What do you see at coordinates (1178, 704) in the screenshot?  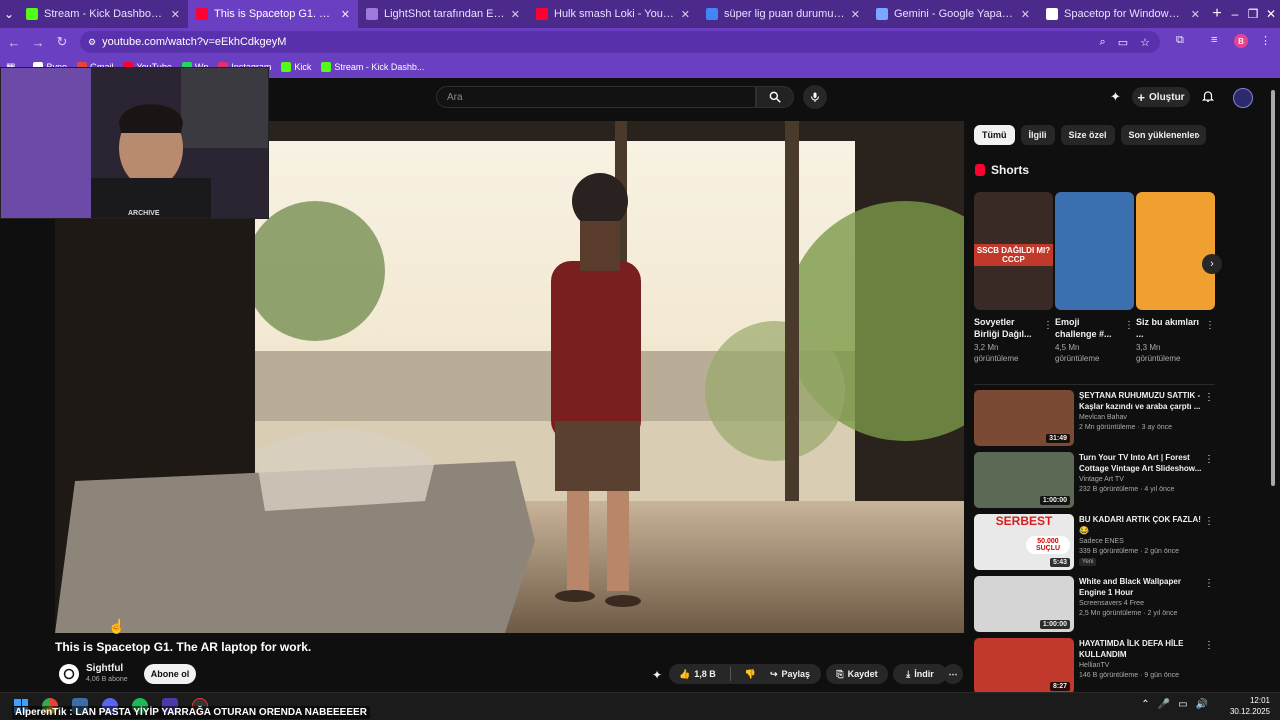 I see `tray-icons: ⌃🎤▭🔊` at bounding box center [1178, 704].